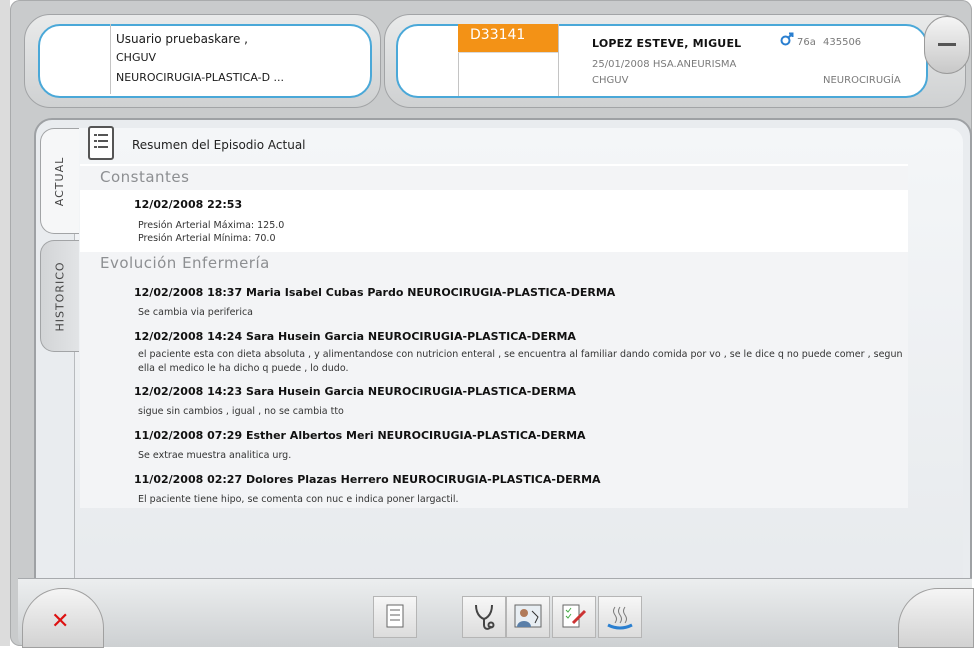 The width and height of the screenshot is (975, 648). Describe the element at coordinates (842, 42) in the screenshot. I see `patient-id: 435506` at that location.